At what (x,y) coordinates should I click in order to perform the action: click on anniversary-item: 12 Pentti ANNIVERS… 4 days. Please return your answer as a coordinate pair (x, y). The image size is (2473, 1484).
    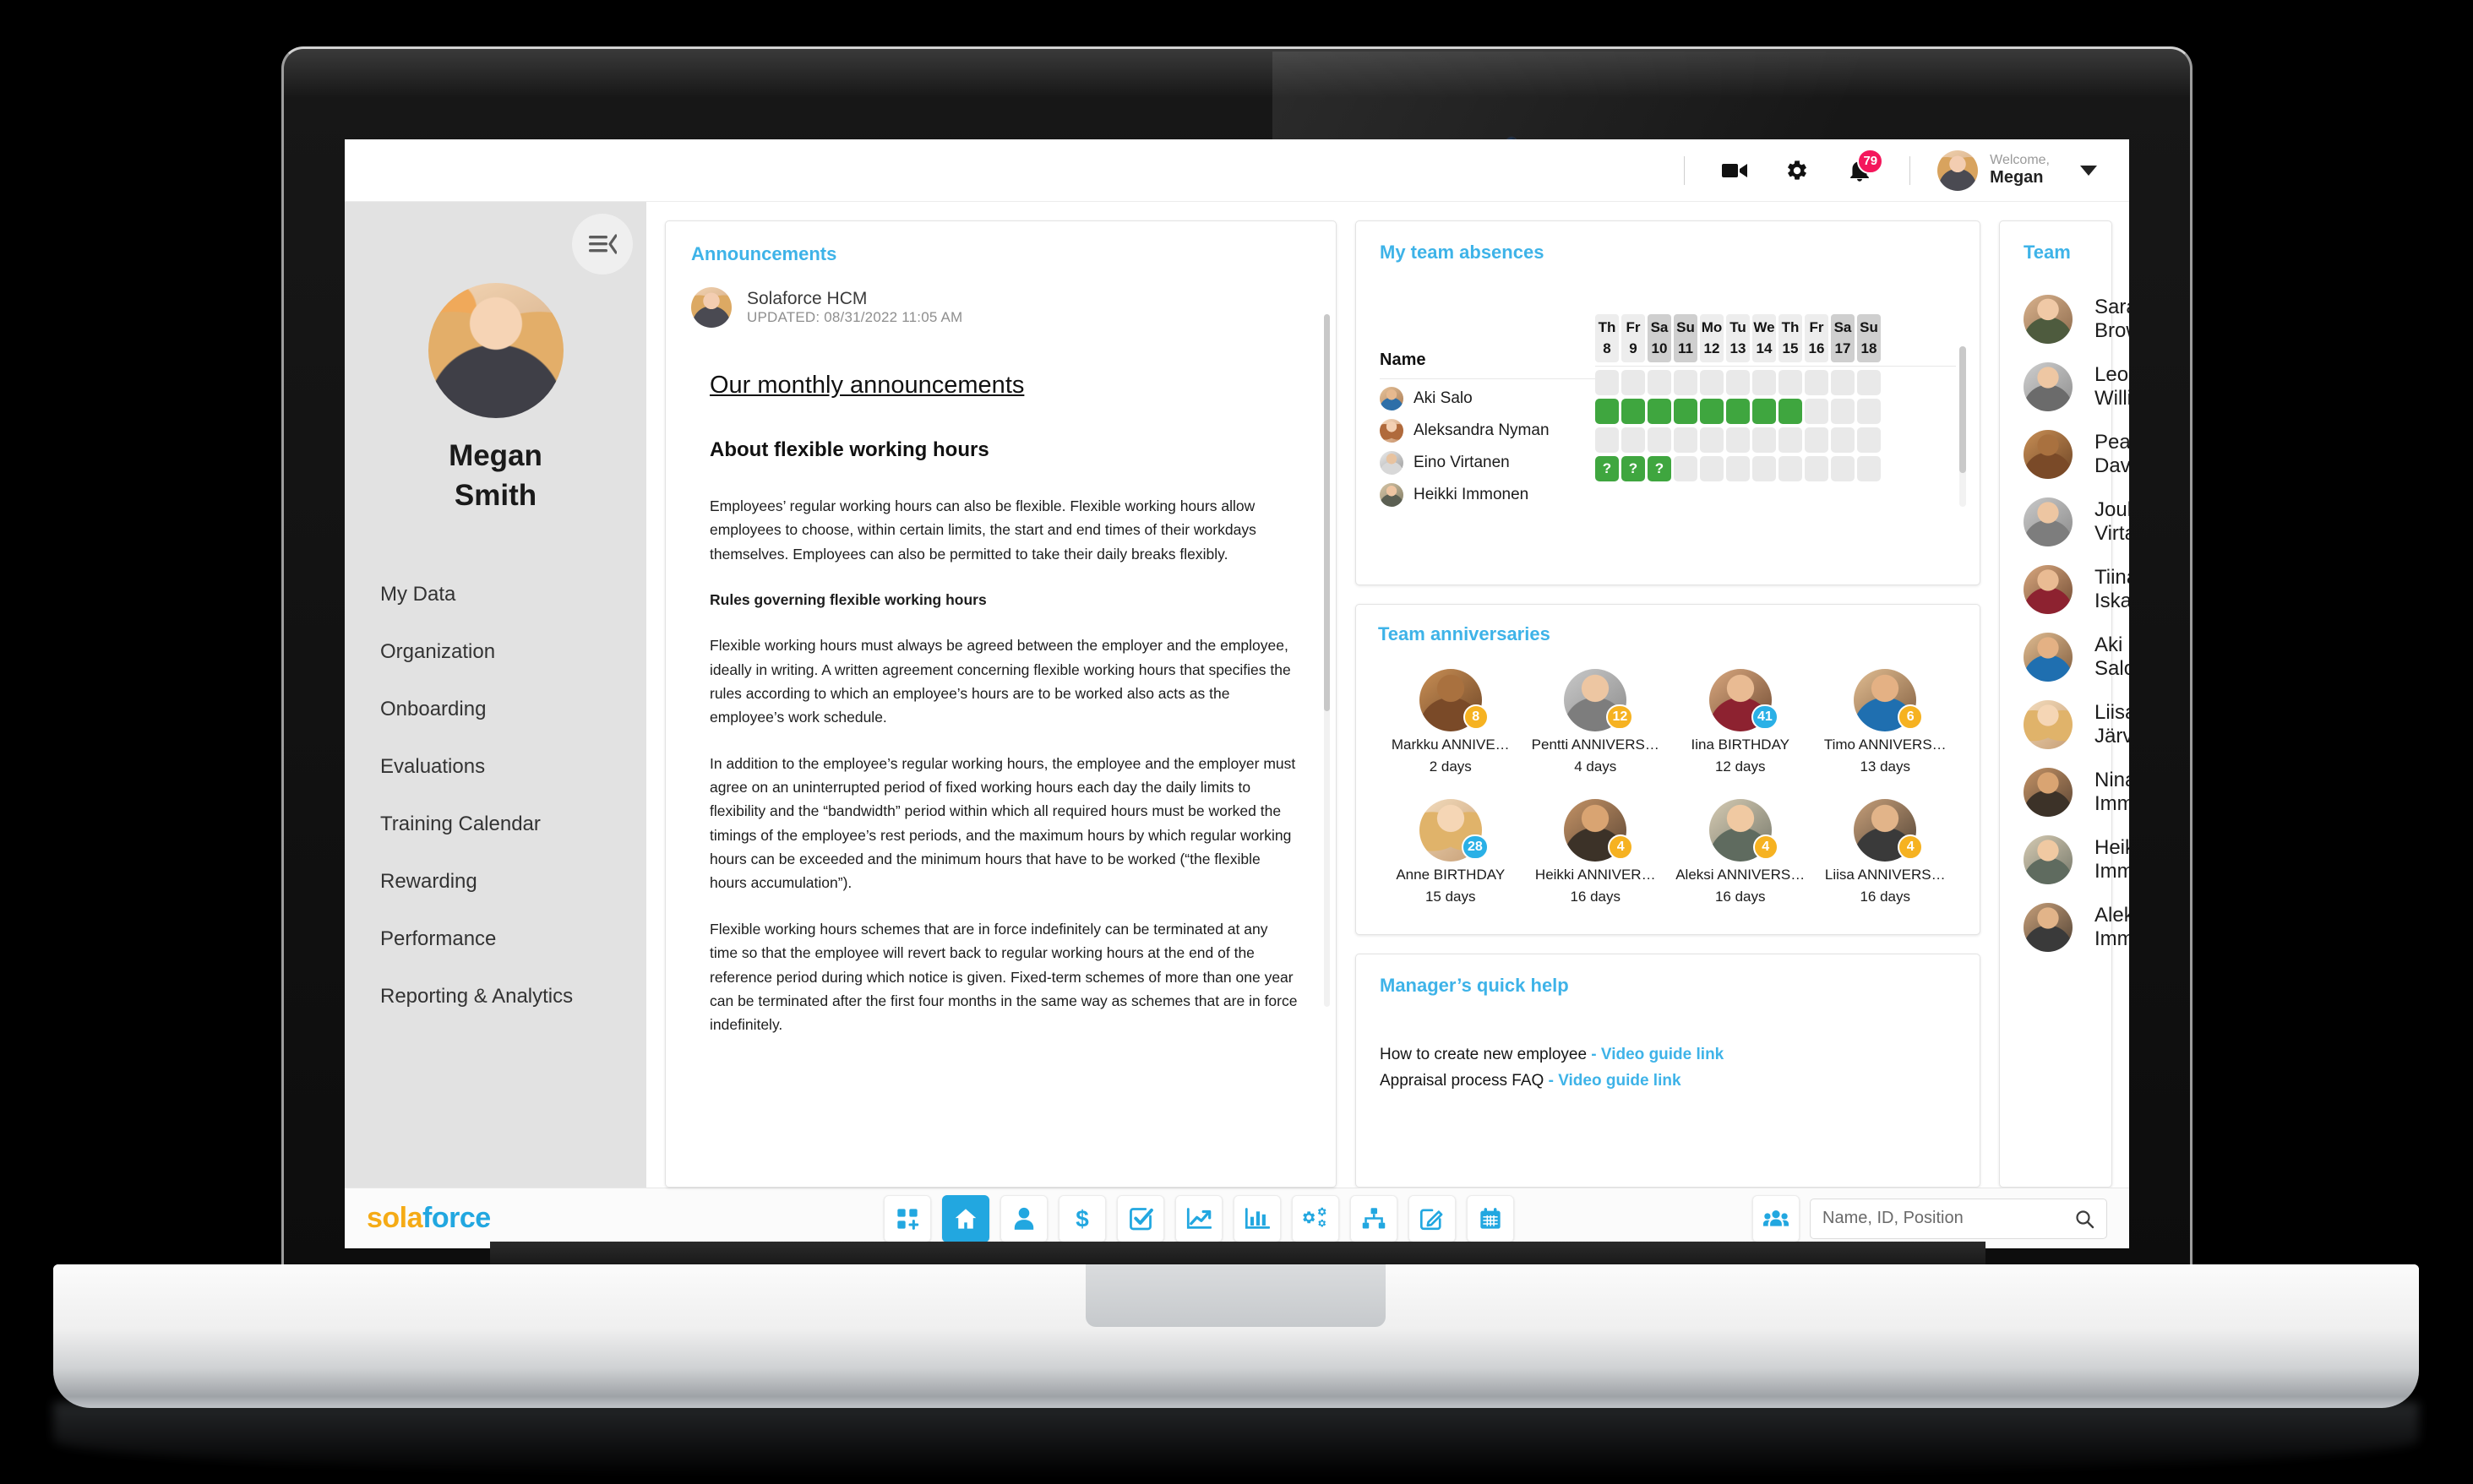
    Looking at the image, I should click on (1596, 722).